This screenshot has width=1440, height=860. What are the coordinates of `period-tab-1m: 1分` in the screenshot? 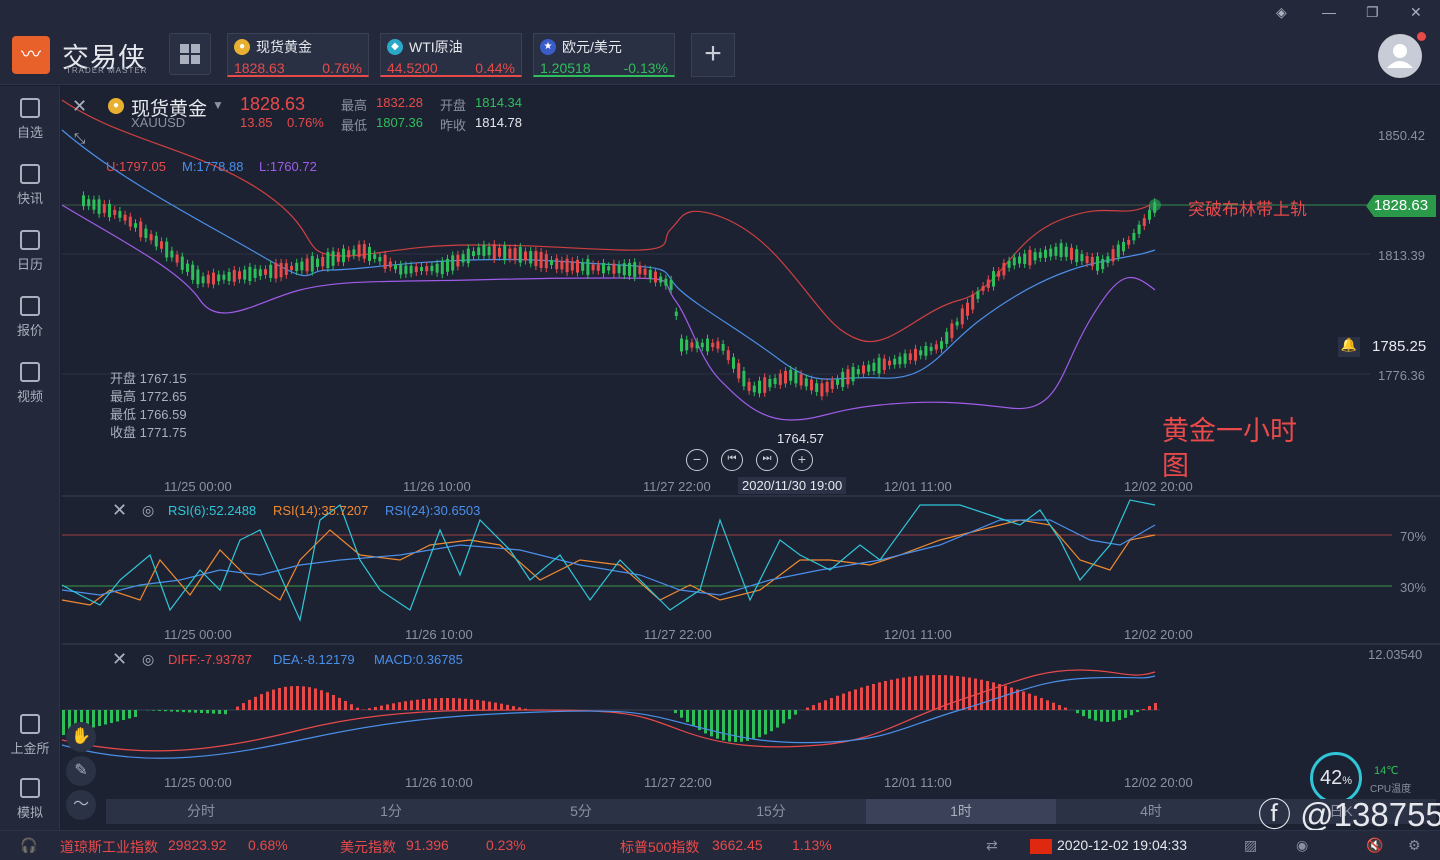 It's located at (391, 811).